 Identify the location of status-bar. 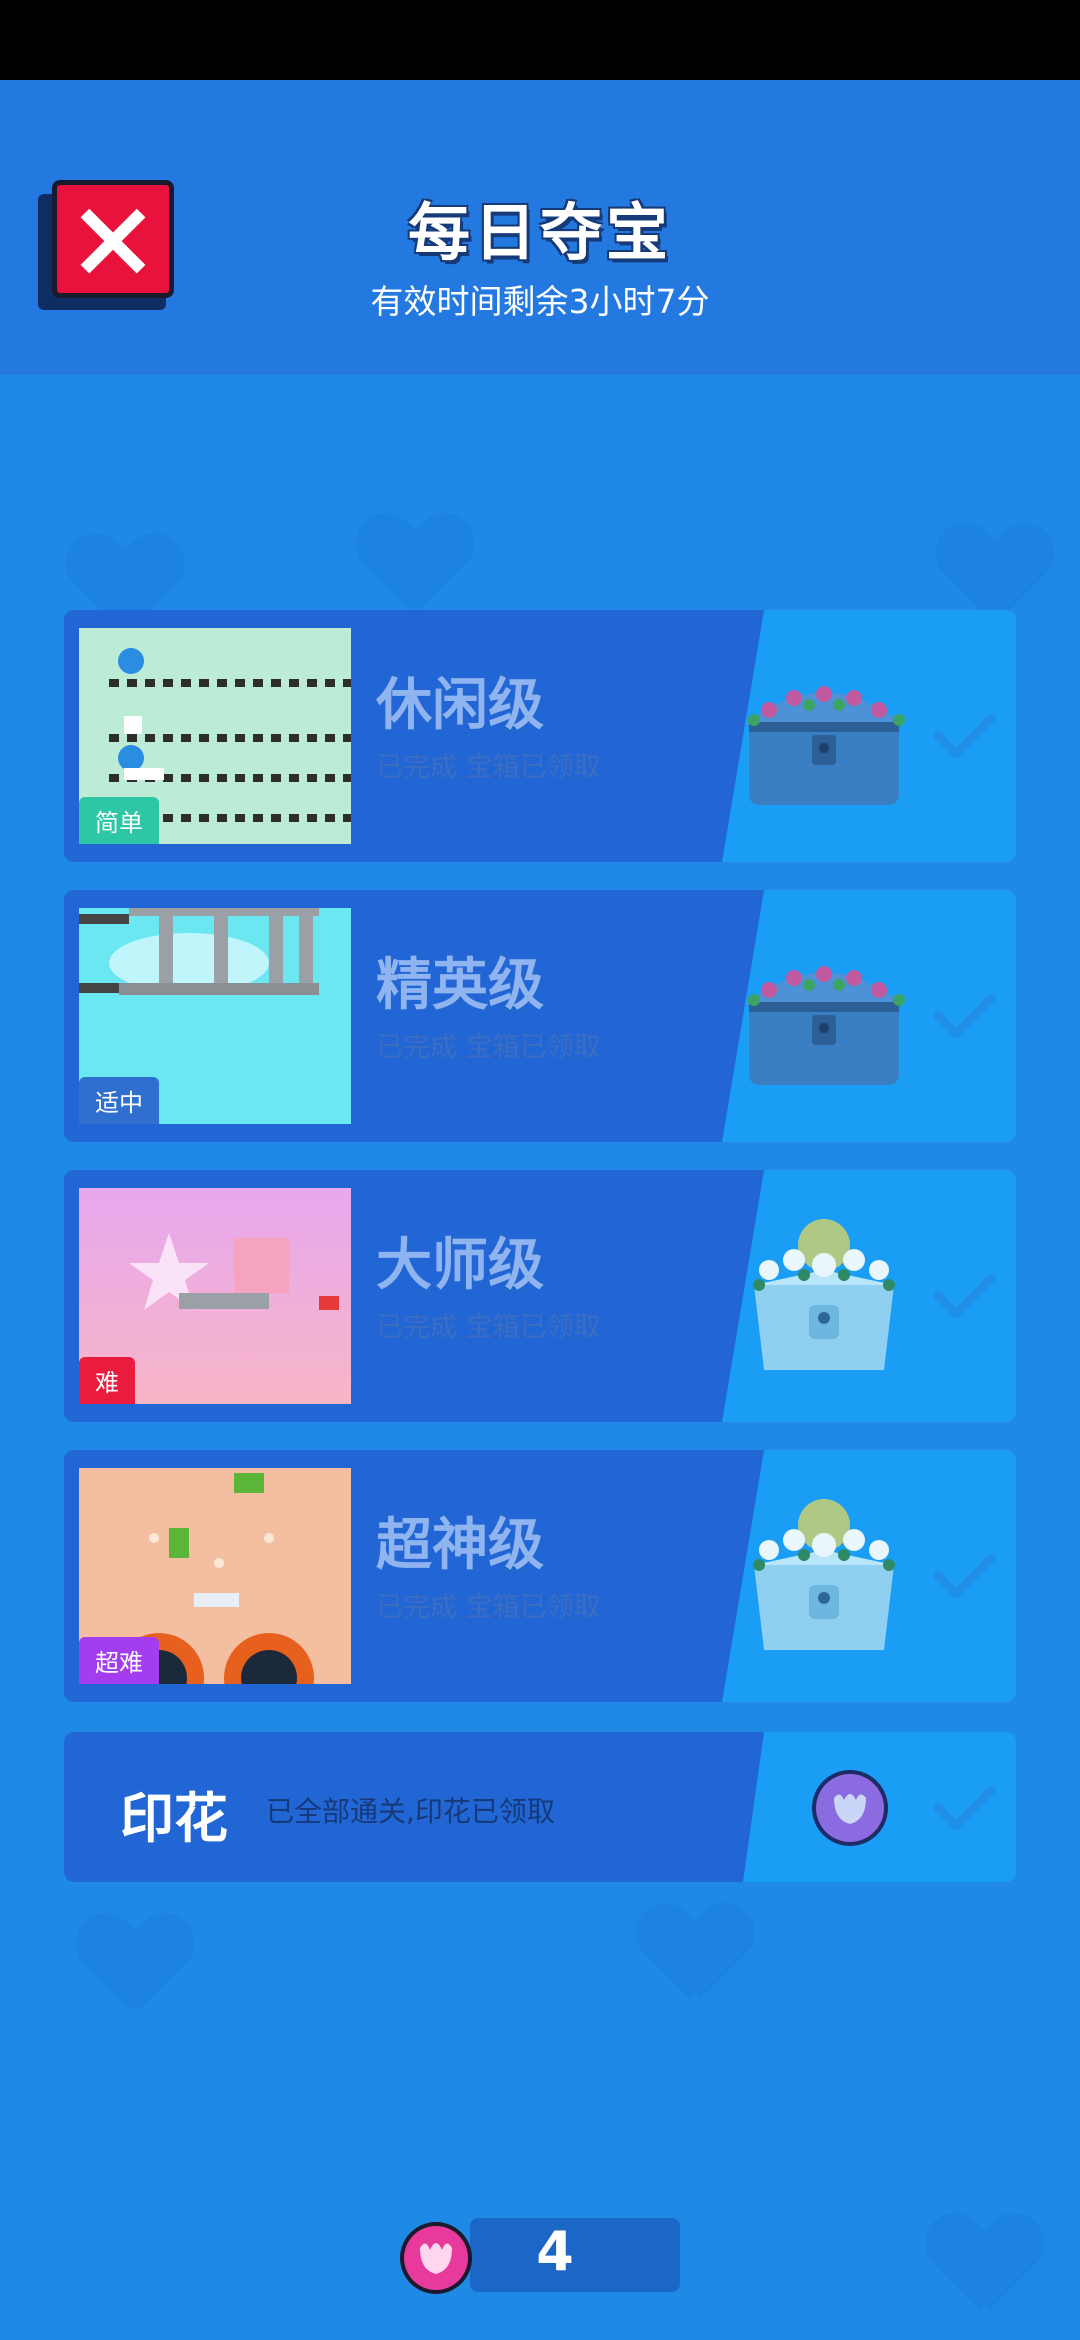
(540, 40).